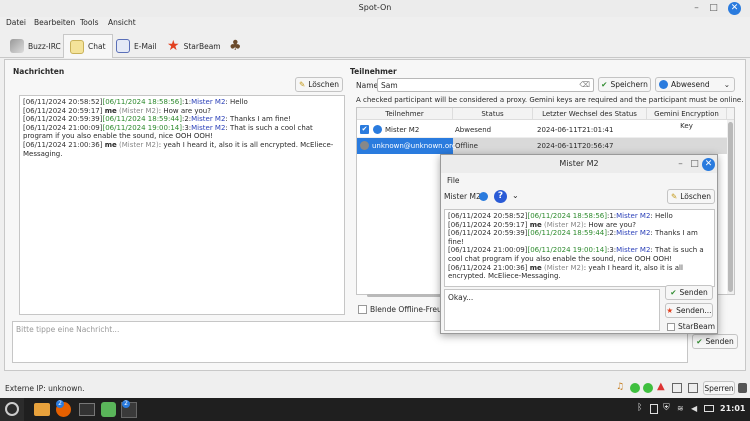  I want to click on message-timestamp: [06/11/2024 20:58:52], so click(63, 102).